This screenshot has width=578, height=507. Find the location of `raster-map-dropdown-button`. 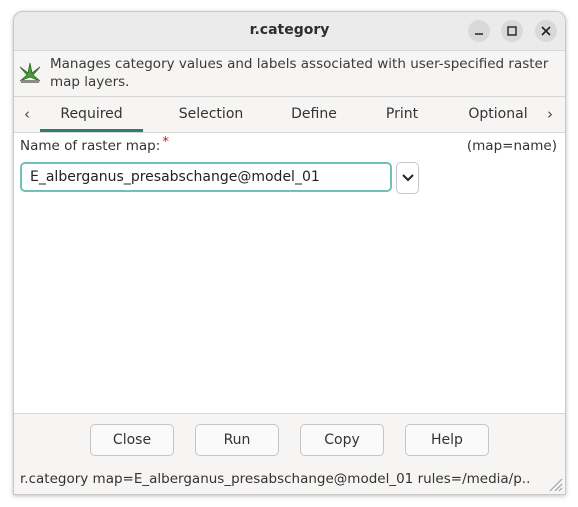

raster-map-dropdown-button is located at coordinates (407, 178).